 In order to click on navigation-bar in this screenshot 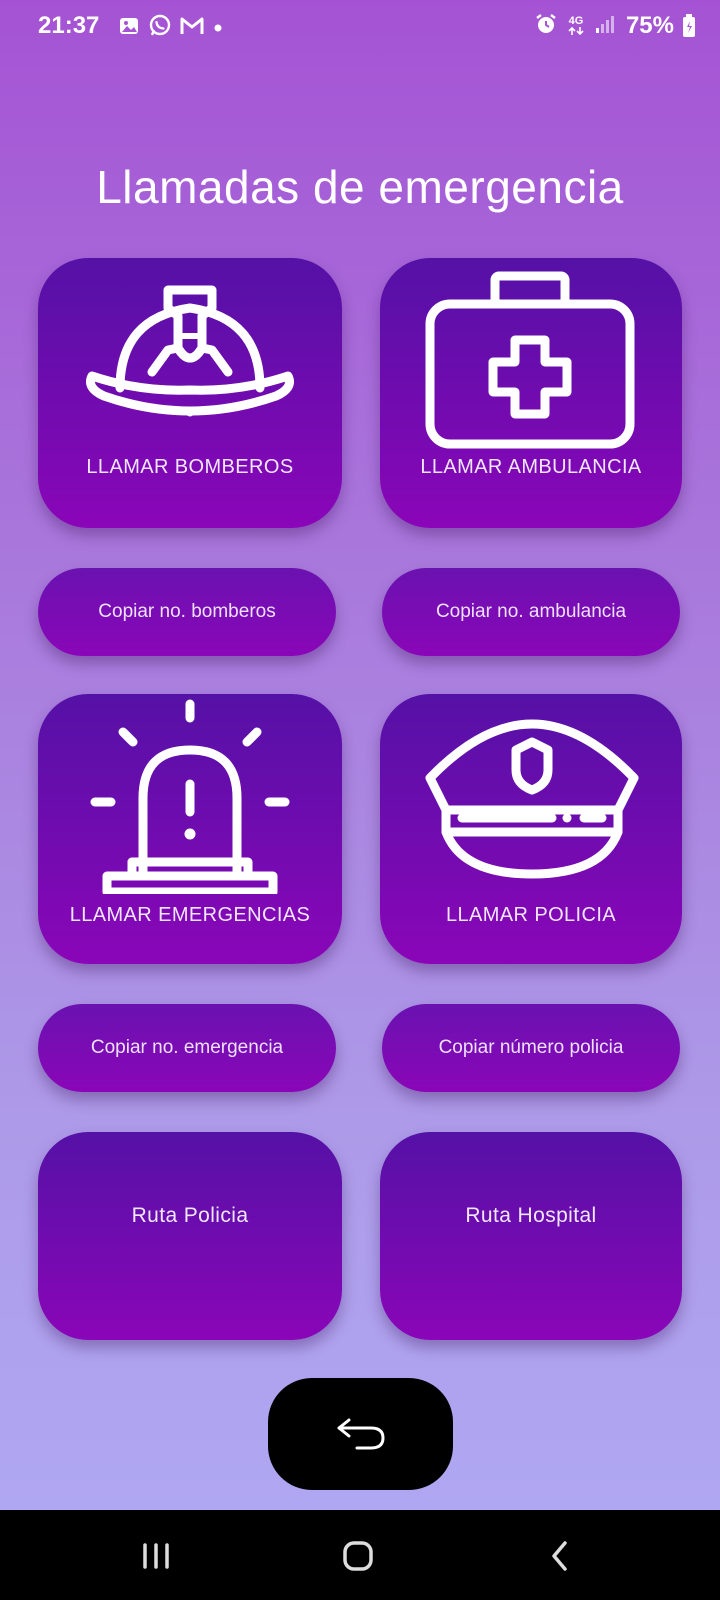, I will do `click(360, 1555)`.